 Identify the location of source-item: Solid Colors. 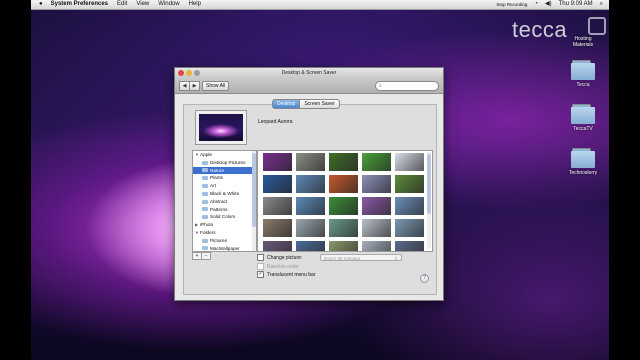
(224, 217).